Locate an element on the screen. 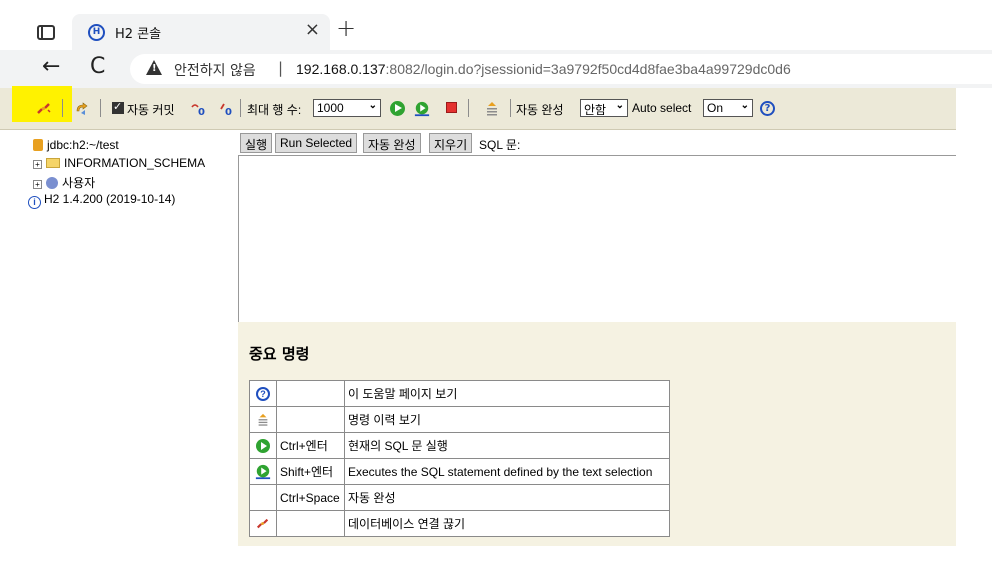 Image resolution: width=992 pixels, height=561 pixels. autocomplete-label: 자동 완성 is located at coordinates (540, 110).